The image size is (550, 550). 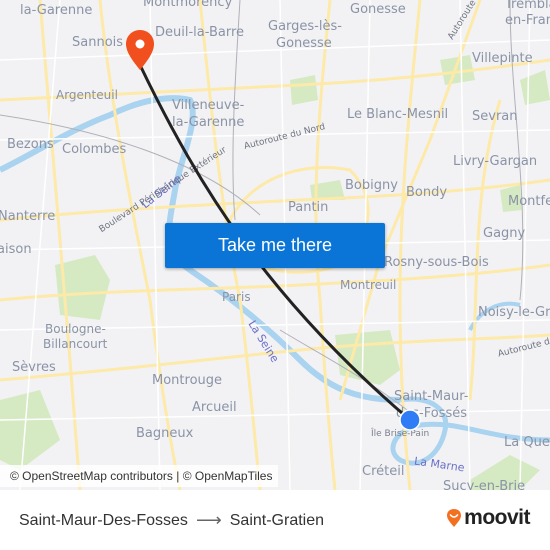 I want to click on moovit-logo: moovit, so click(x=488, y=518).